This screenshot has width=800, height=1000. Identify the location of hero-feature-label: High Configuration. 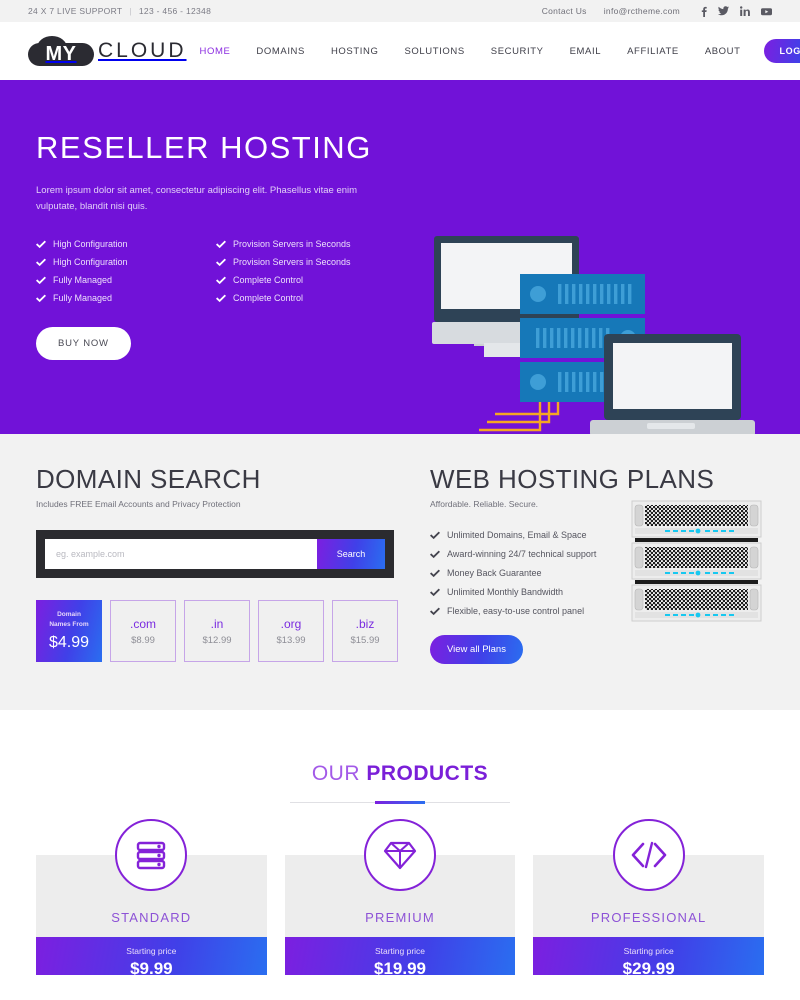
(90, 244).